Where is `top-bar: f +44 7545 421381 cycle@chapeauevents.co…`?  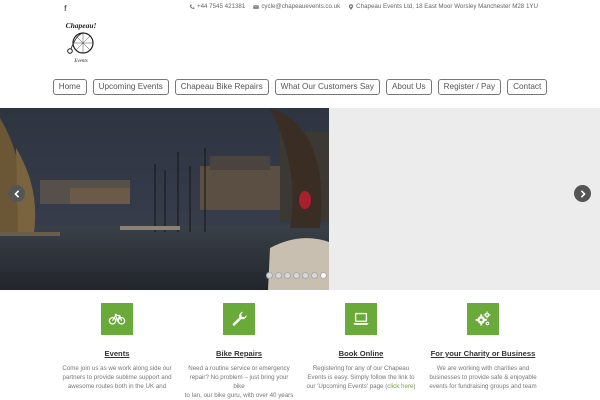 top-bar: f +44 7545 421381 cycle@chapeauevents.co… is located at coordinates (300, 8).